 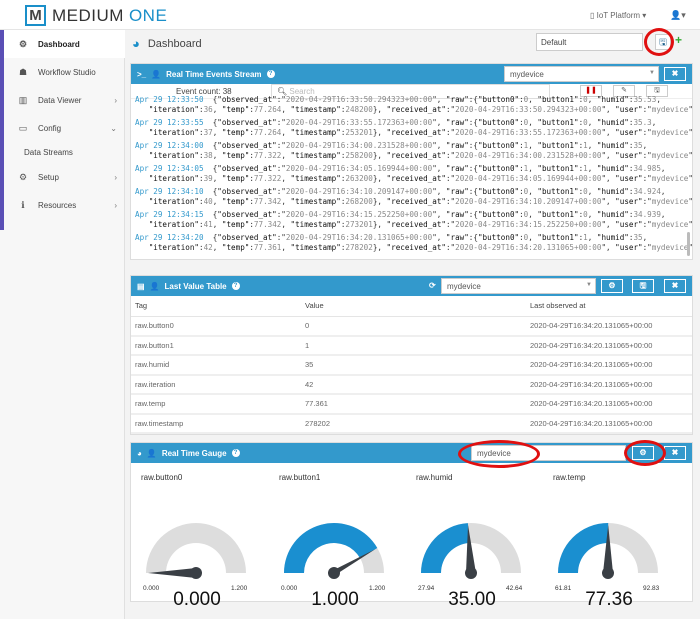 I want to click on logo-text: MEDIUM, so click(x=88, y=15).